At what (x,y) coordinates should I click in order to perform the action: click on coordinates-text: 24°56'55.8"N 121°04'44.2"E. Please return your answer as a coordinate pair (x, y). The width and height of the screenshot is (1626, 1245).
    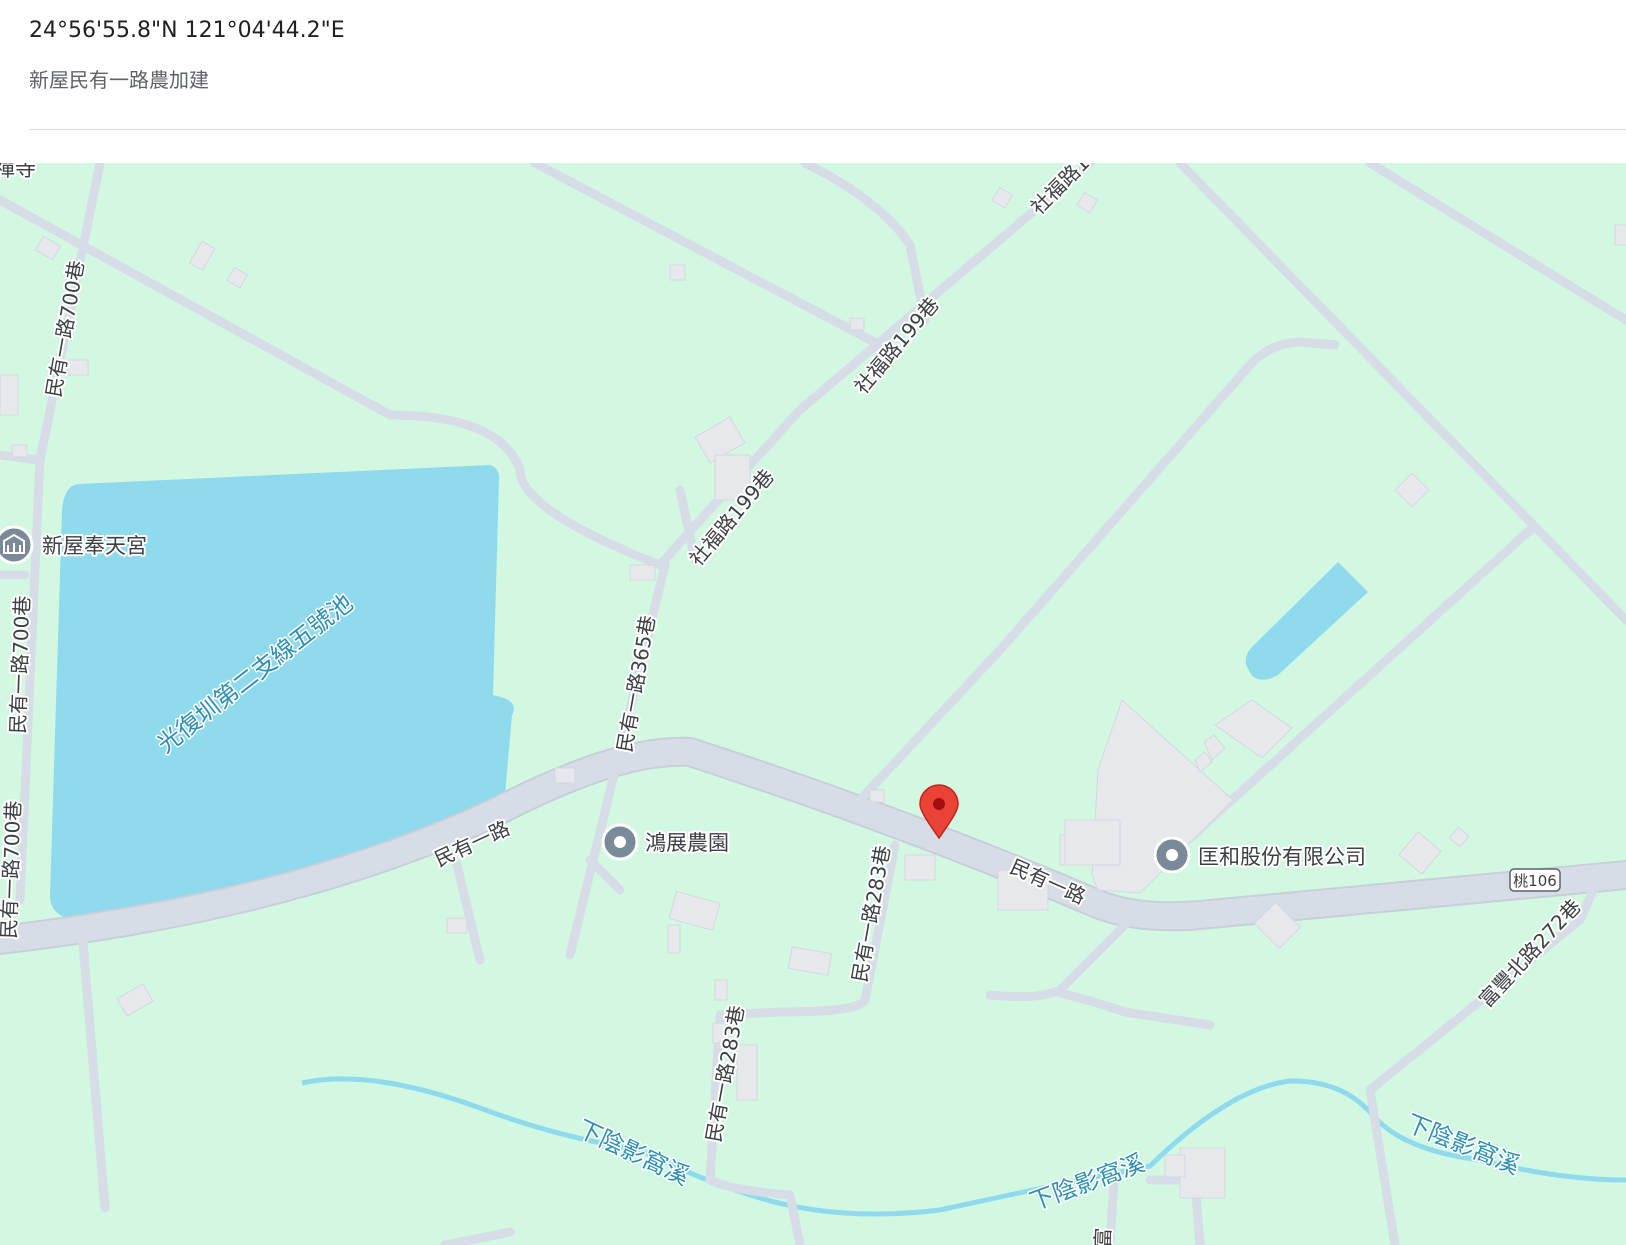
    Looking at the image, I should click on (187, 30).